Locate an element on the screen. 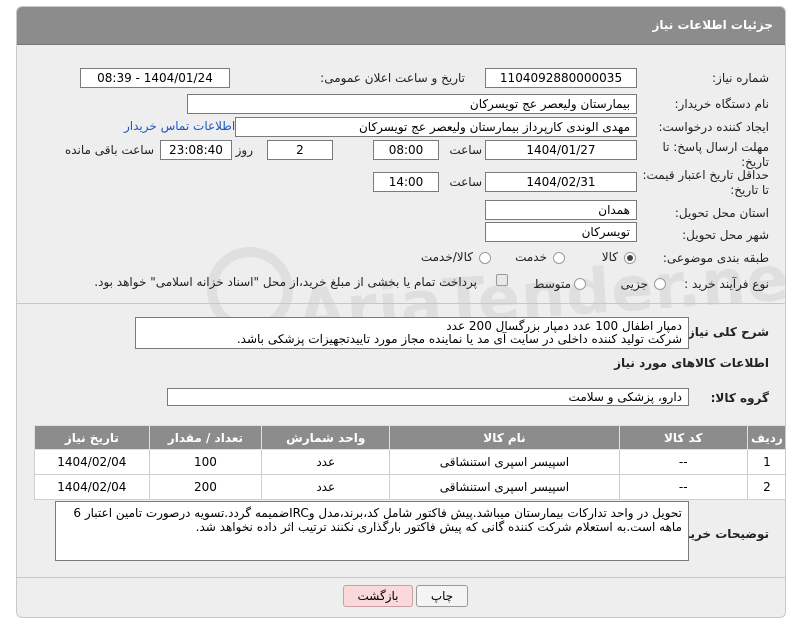  process-radio-minor is located at coordinates (660, 284).